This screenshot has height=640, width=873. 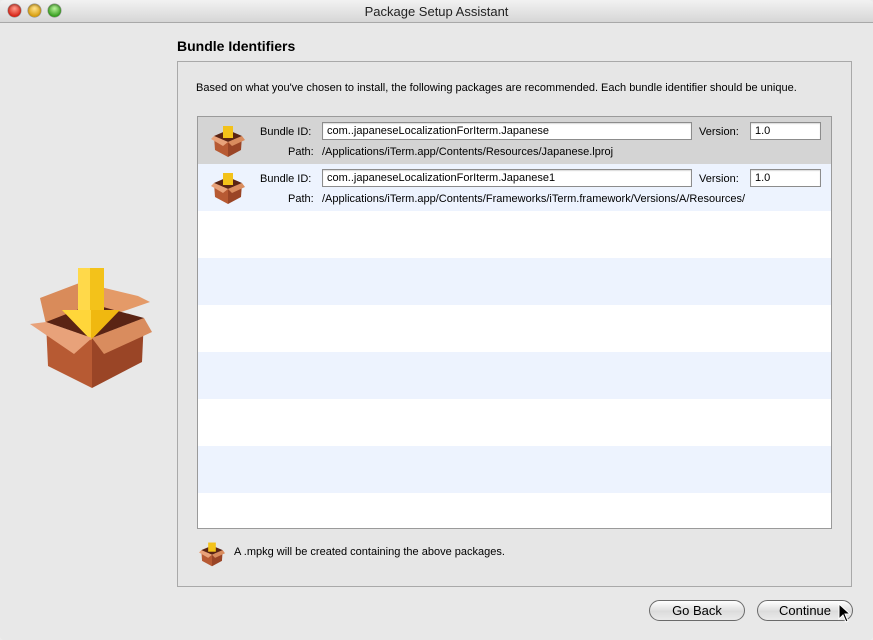 I want to click on package-installer-icon, so click(x=91, y=328).